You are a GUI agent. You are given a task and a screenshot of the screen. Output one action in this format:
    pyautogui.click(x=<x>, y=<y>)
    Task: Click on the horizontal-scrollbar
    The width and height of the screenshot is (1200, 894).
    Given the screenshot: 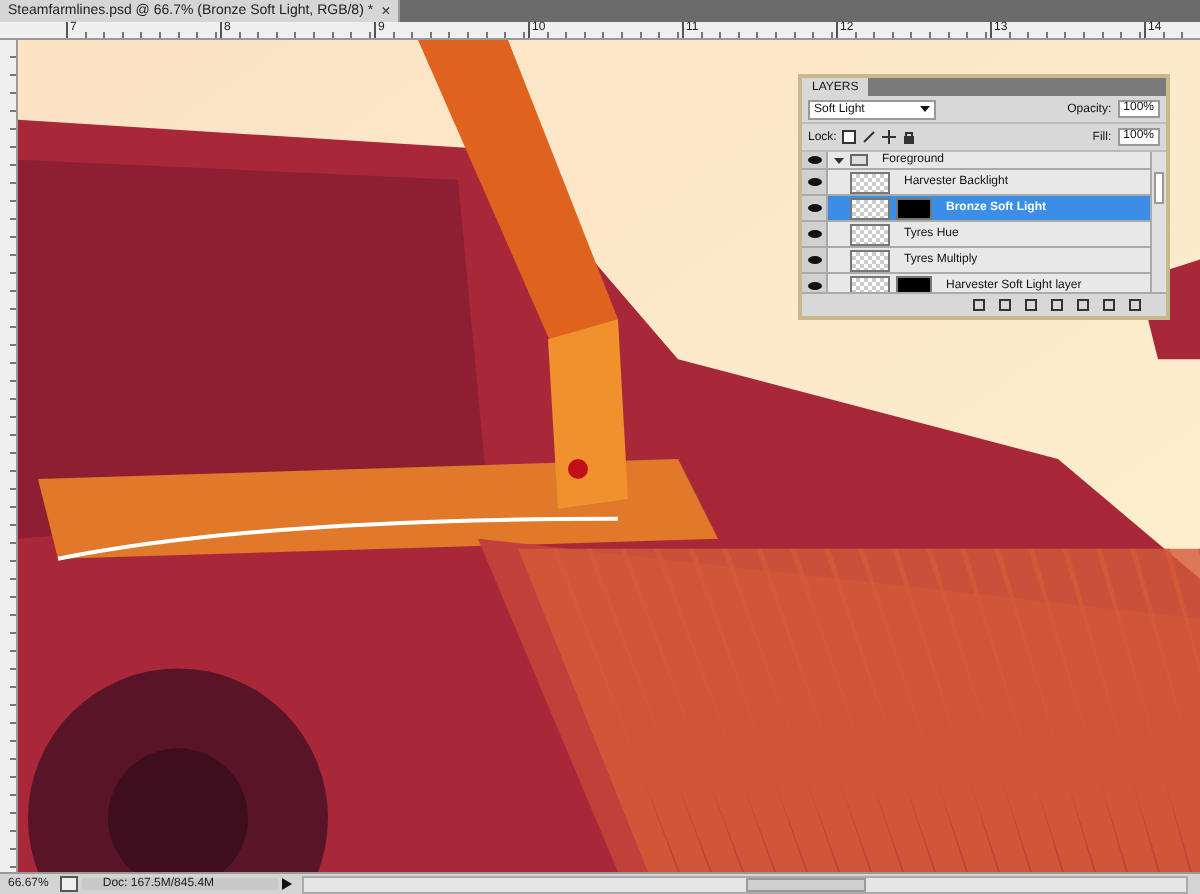 What is the action you would take?
    pyautogui.click(x=745, y=884)
    